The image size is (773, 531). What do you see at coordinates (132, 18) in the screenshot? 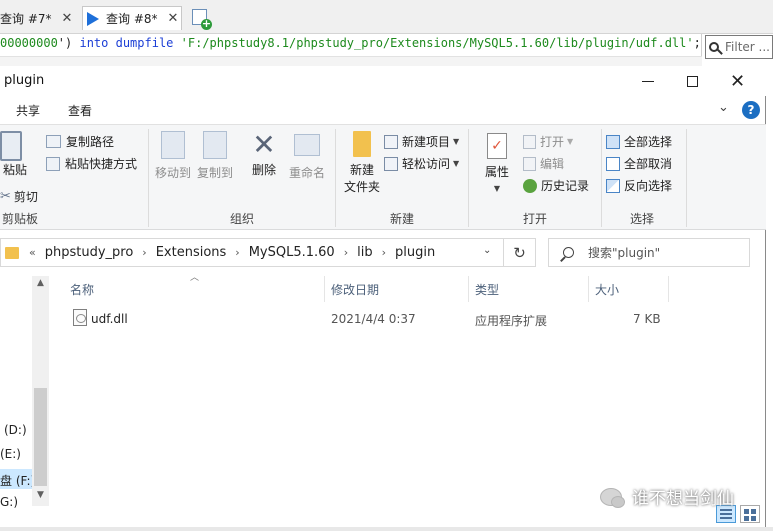
I see `tab-query-8: 查询 #8* ✕` at bounding box center [132, 18].